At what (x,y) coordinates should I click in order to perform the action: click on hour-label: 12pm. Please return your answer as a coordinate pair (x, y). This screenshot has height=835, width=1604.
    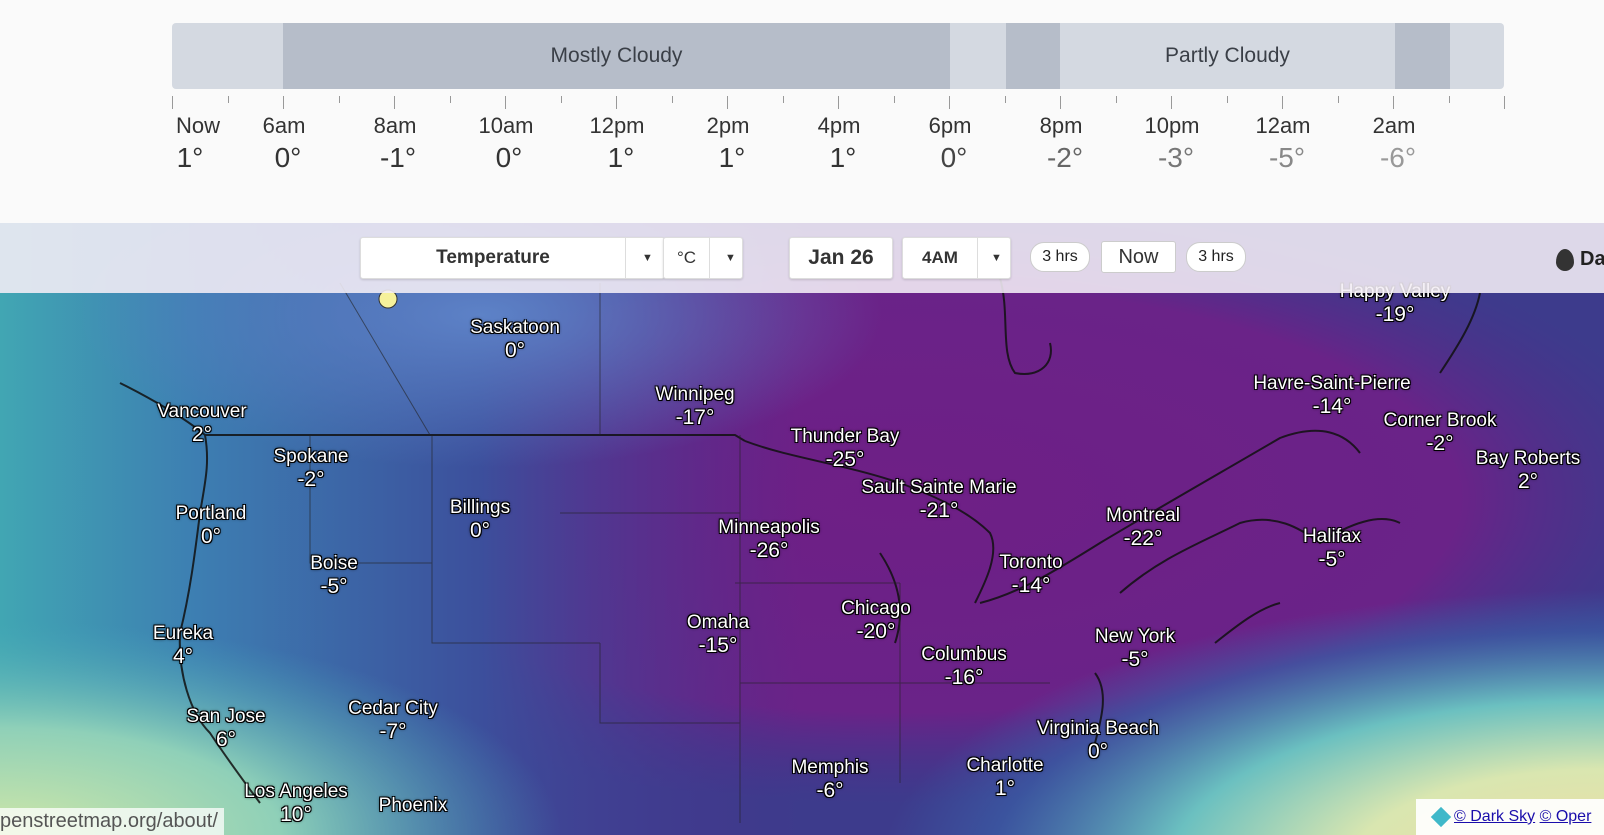
    Looking at the image, I should click on (617, 125).